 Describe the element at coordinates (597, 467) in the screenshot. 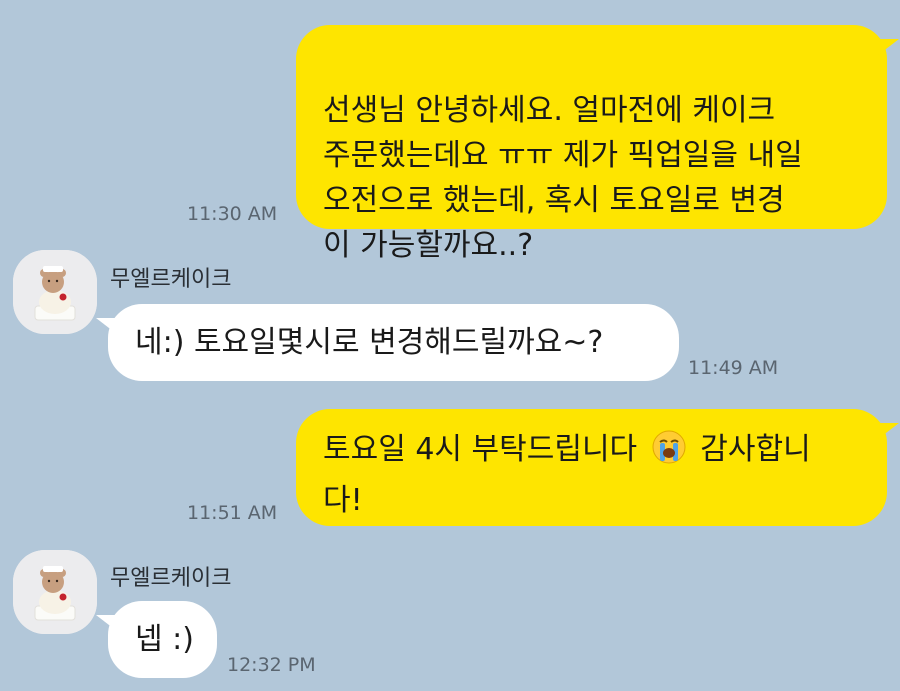

I see `outgoing-message: 토요일 4시 부탁드립니다 감사합니 다!` at that location.